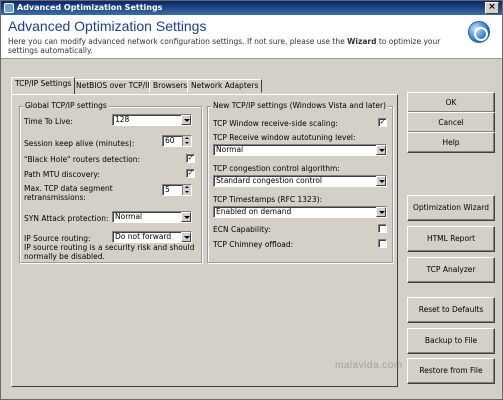 This screenshot has height=400, width=503. Describe the element at coordinates (492, 8) in the screenshot. I see `close-icon: ×` at that location.